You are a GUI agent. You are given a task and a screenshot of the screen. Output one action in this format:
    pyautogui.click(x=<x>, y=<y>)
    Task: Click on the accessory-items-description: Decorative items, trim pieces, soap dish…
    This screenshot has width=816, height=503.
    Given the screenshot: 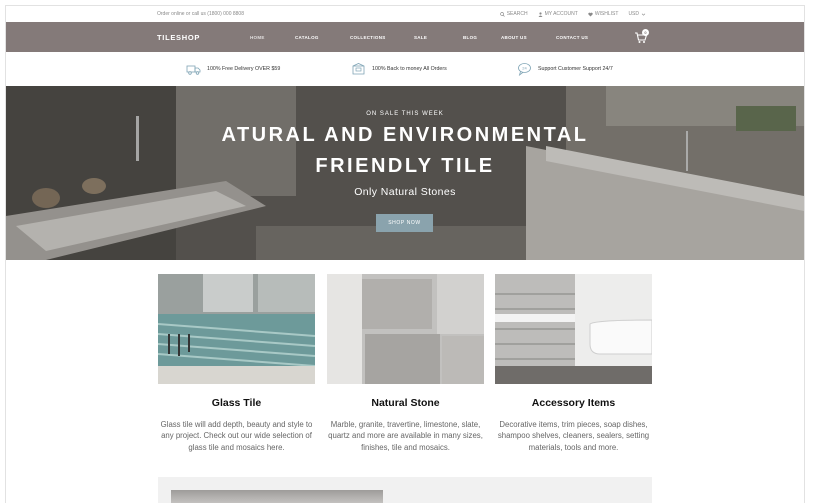 What is the action you would take?
    pyautogui.click(x=573, y=436)
    